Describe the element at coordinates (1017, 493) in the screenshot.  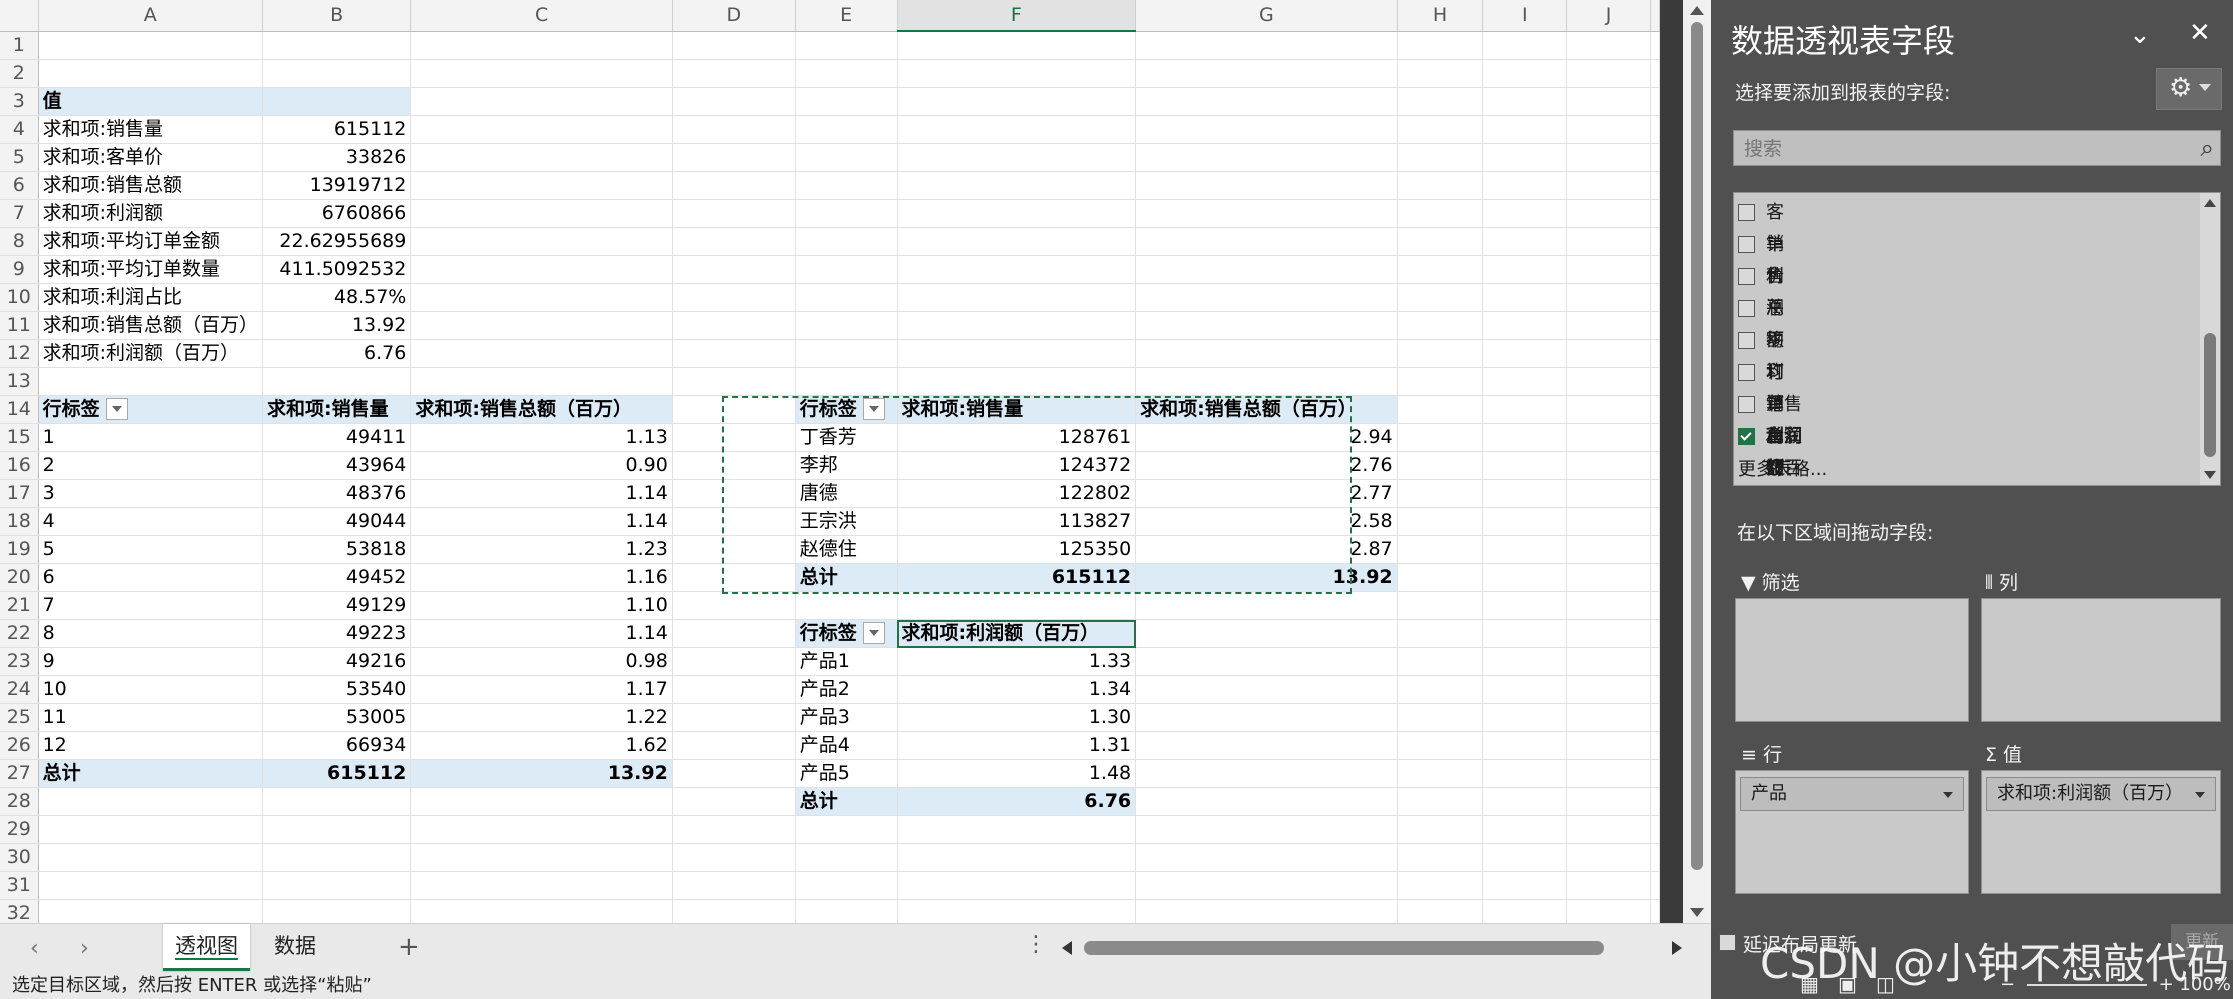
I see `cell-f17: 122802` at that location.